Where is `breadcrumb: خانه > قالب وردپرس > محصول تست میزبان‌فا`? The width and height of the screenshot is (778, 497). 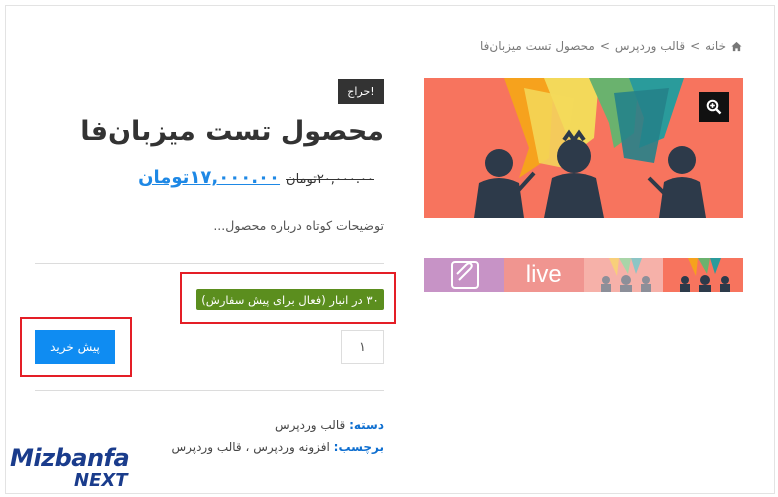 breadcrumb: خانه > قالب وردپرس > محصول تست میزبان‌فا is located at coordinates (611, 46).